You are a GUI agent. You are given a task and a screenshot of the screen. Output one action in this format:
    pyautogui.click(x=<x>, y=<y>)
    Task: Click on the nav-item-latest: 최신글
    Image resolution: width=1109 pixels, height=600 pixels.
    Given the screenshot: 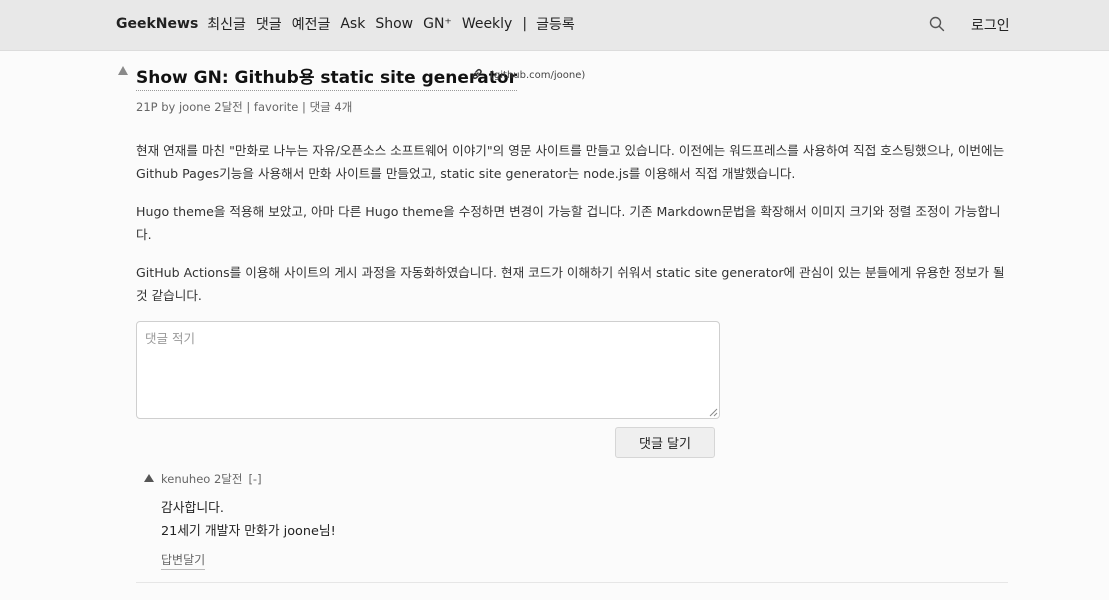 What is the action you would take?
    pyautogui.click(x=226, y=24)
    